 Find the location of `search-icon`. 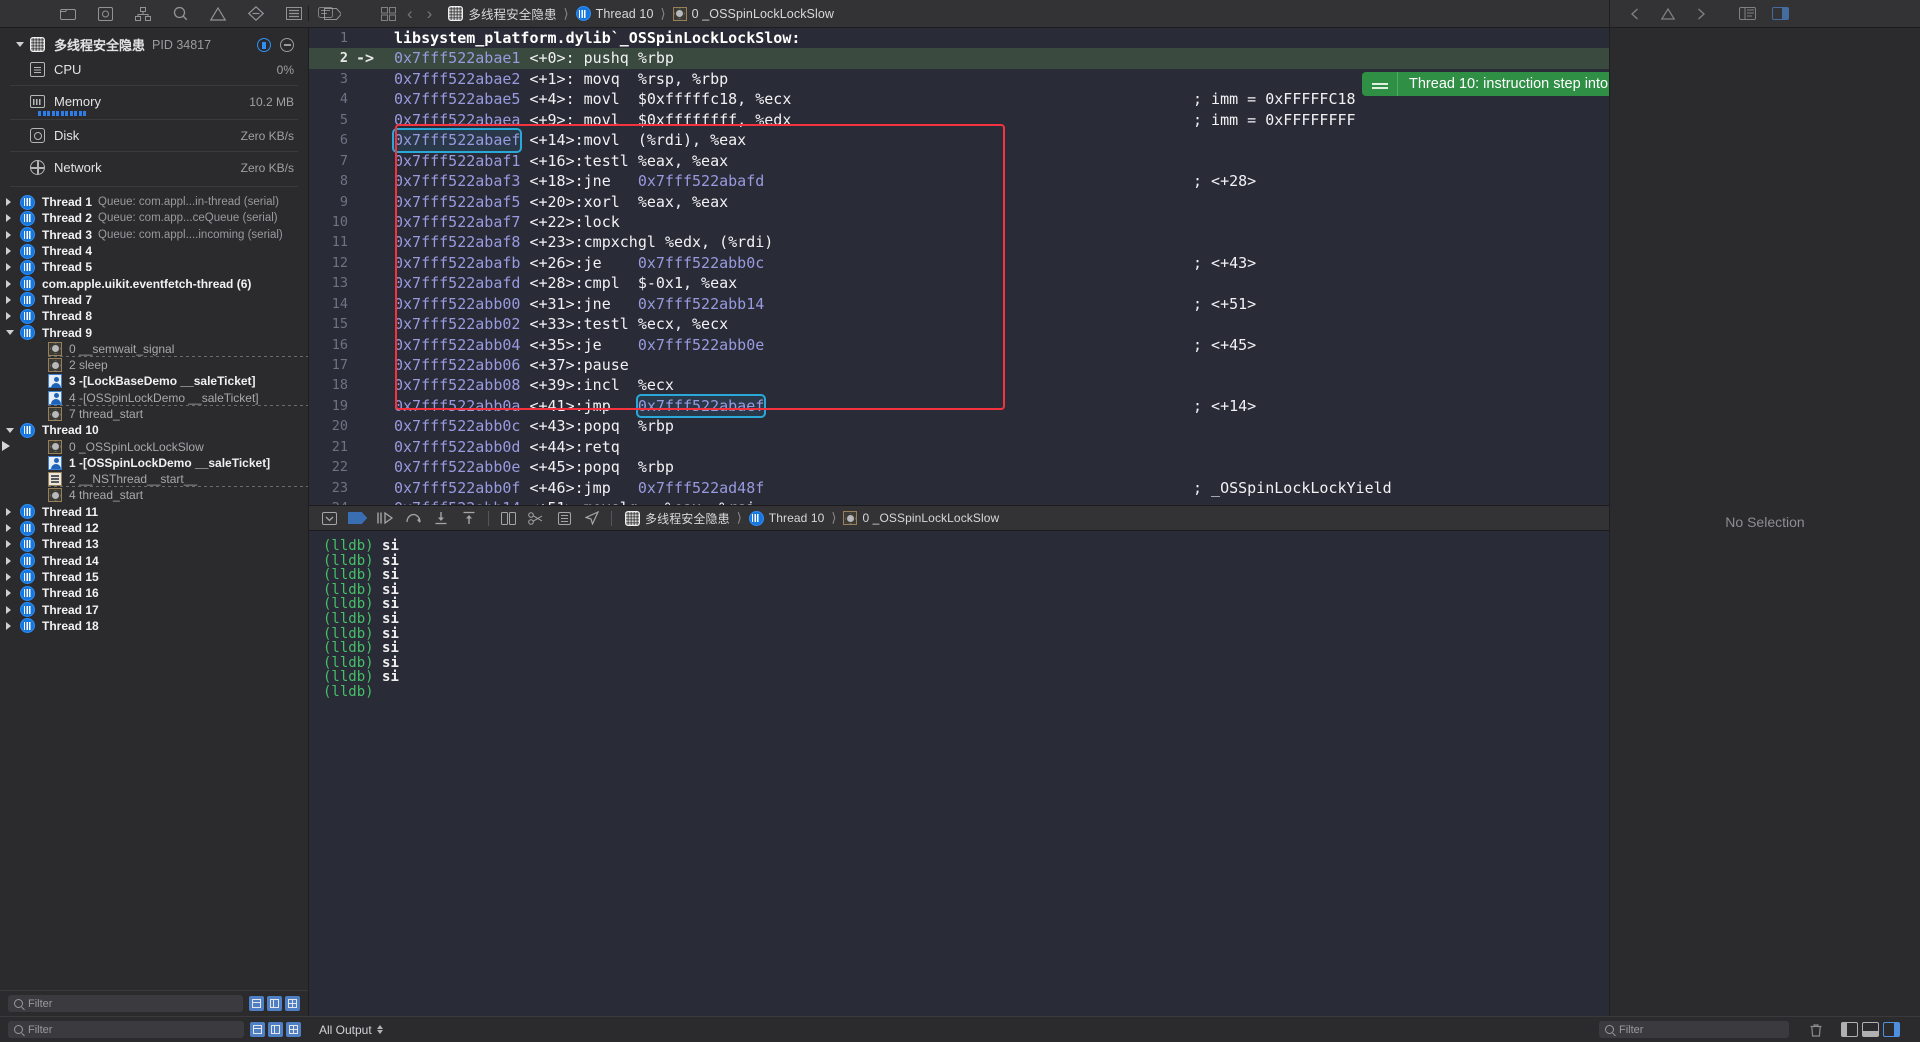

search-icon is located at coordinates (180, 13).